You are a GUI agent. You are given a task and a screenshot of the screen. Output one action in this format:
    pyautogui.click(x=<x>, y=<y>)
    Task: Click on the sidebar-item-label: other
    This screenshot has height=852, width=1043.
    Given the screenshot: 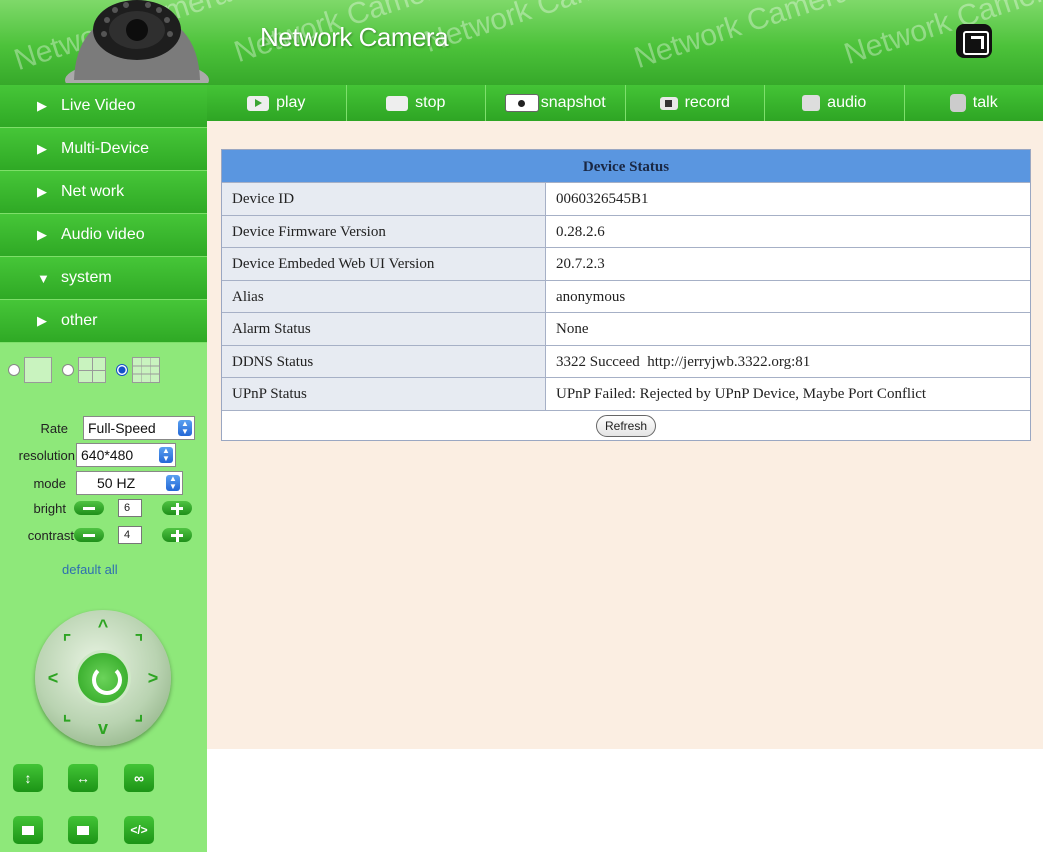 What is the action you would take?
    pyautogui.click(x=79, y=320)
    